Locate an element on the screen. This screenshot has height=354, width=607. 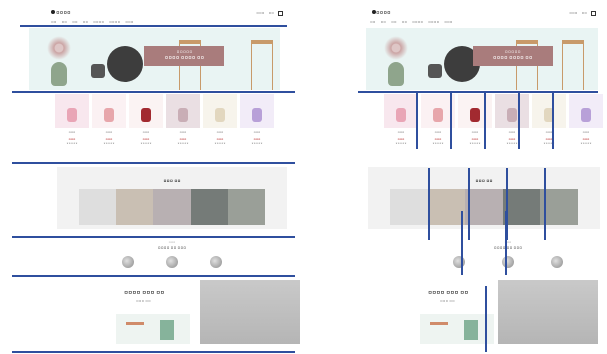
trend-image-strip is located at coordinates (172, 207).